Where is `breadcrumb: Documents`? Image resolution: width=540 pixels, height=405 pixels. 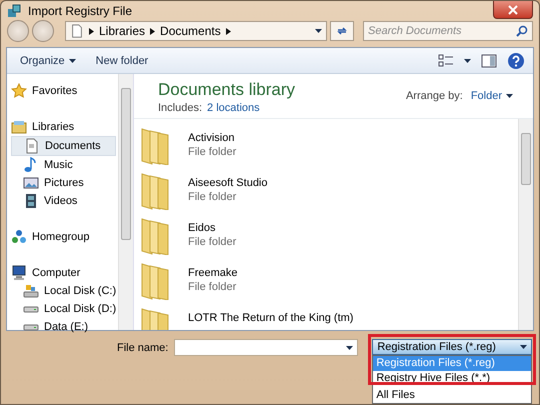 breadcrumb: Documents is located at coordinates (190, 31).